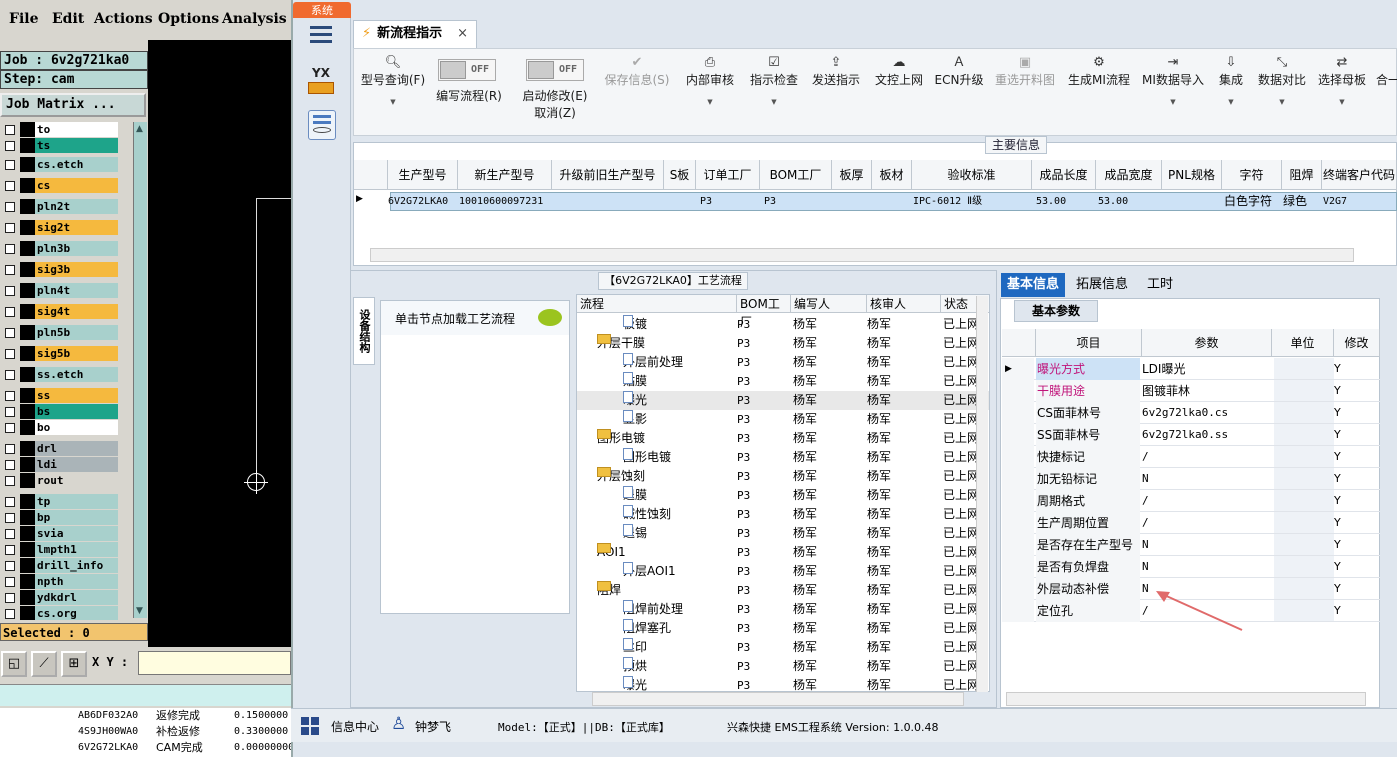  Describe the element at coordinates (76, 164) in the screenshot. I see `layer-name: cs.etch` at that location.